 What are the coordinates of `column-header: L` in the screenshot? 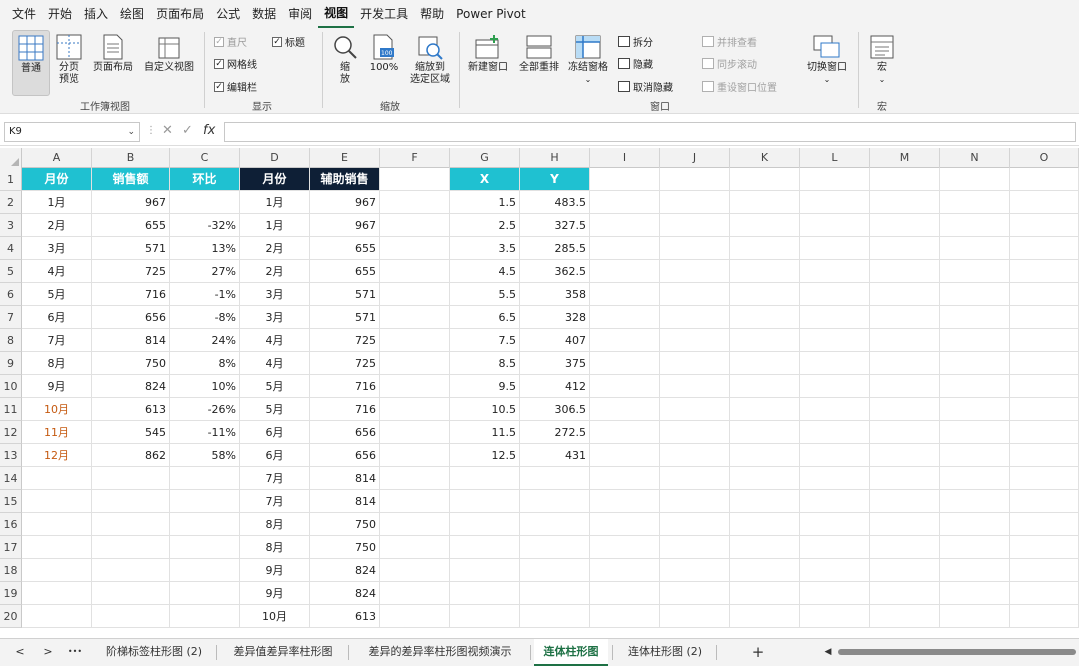 It's located at (835, 158).